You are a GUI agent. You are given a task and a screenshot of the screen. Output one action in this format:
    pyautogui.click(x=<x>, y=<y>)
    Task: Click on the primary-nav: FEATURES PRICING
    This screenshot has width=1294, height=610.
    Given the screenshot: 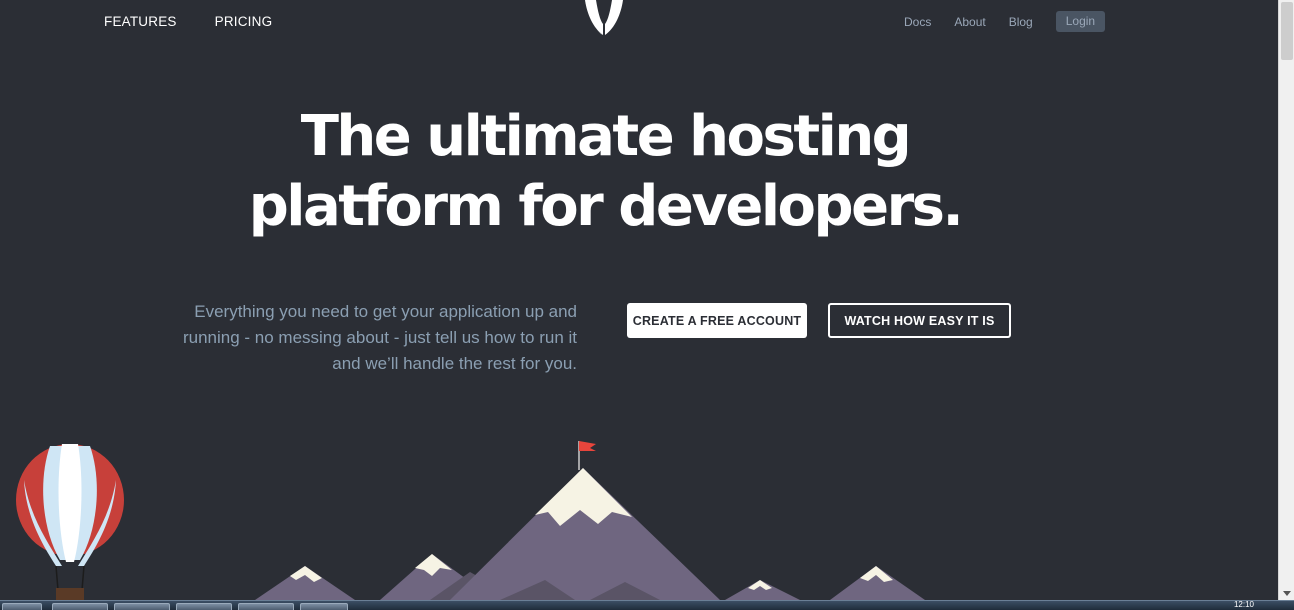 What is the action you would take?
    pyautogui.click(x=188, y=21)
    